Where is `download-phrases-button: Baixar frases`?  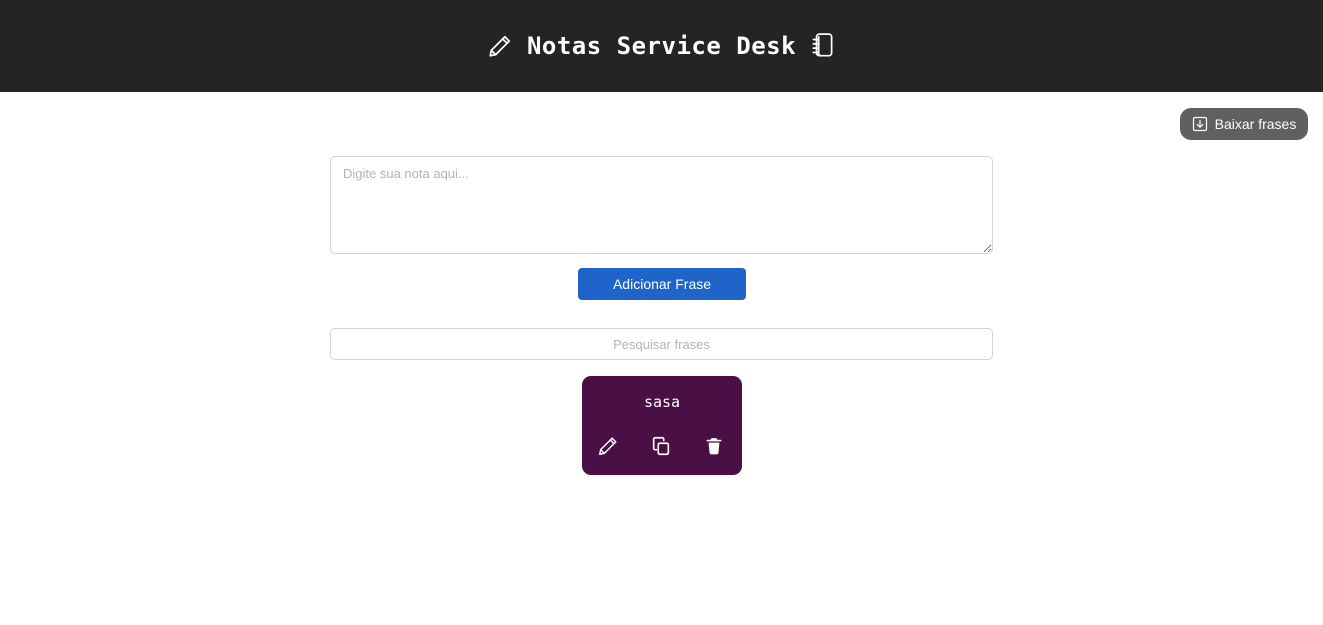
download-phrases-button: Baixar frases is located at coordinates (1244, 124).